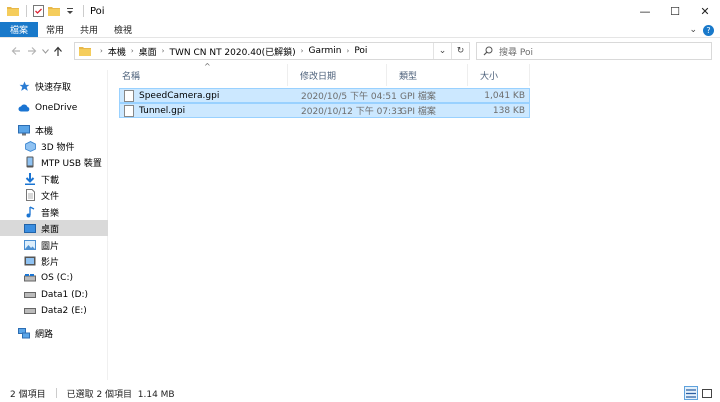 Image resolution: width=720 pixels, height=402 pixels. I want to click on sidebar-item-label: 快速存取, so click(53, 87).